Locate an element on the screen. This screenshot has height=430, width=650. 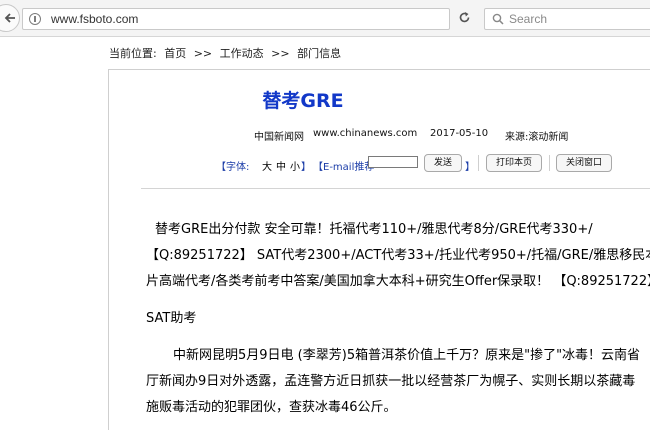
source-label: 来源:滚动新闻 is located at coordinates (537, 137).